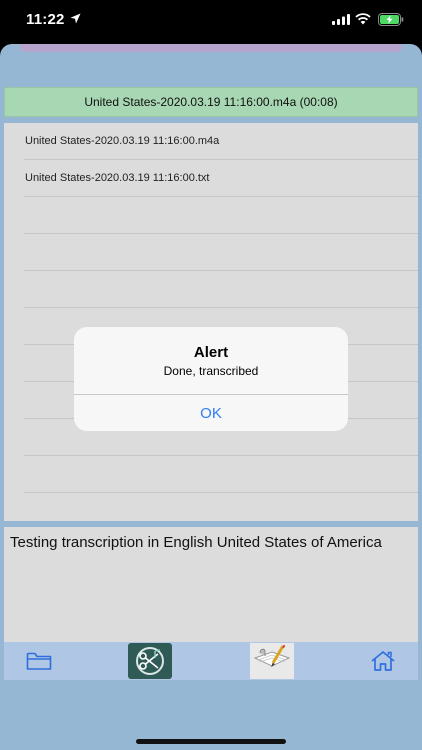  I want to click on alert-dialog: Alert Done, transcribed OK, so click(211, 379).